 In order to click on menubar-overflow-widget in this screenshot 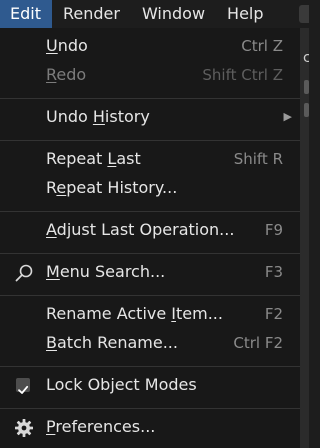, I will do `click(304, 14)`.